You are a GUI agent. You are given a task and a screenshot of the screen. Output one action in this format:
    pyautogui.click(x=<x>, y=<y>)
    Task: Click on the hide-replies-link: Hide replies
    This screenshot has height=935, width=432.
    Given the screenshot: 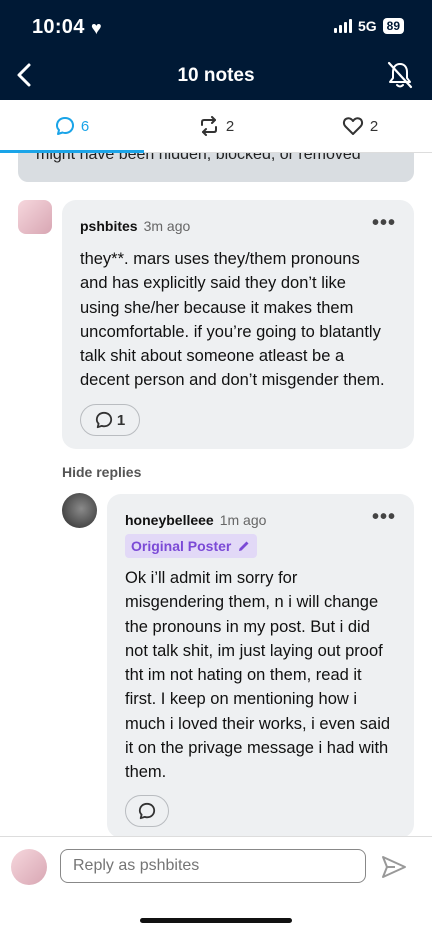 What is the action you would take?
    pyautogui.click(x=101, y=472)
    